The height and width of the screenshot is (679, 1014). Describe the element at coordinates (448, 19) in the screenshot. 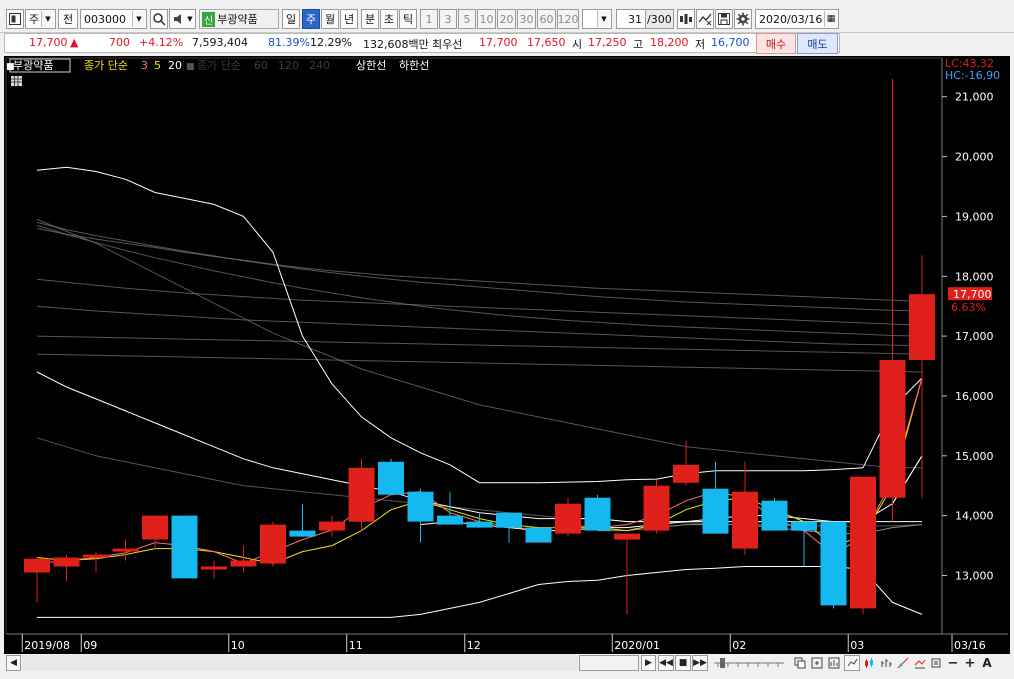

I see `interval-3-button: 3` at that location.